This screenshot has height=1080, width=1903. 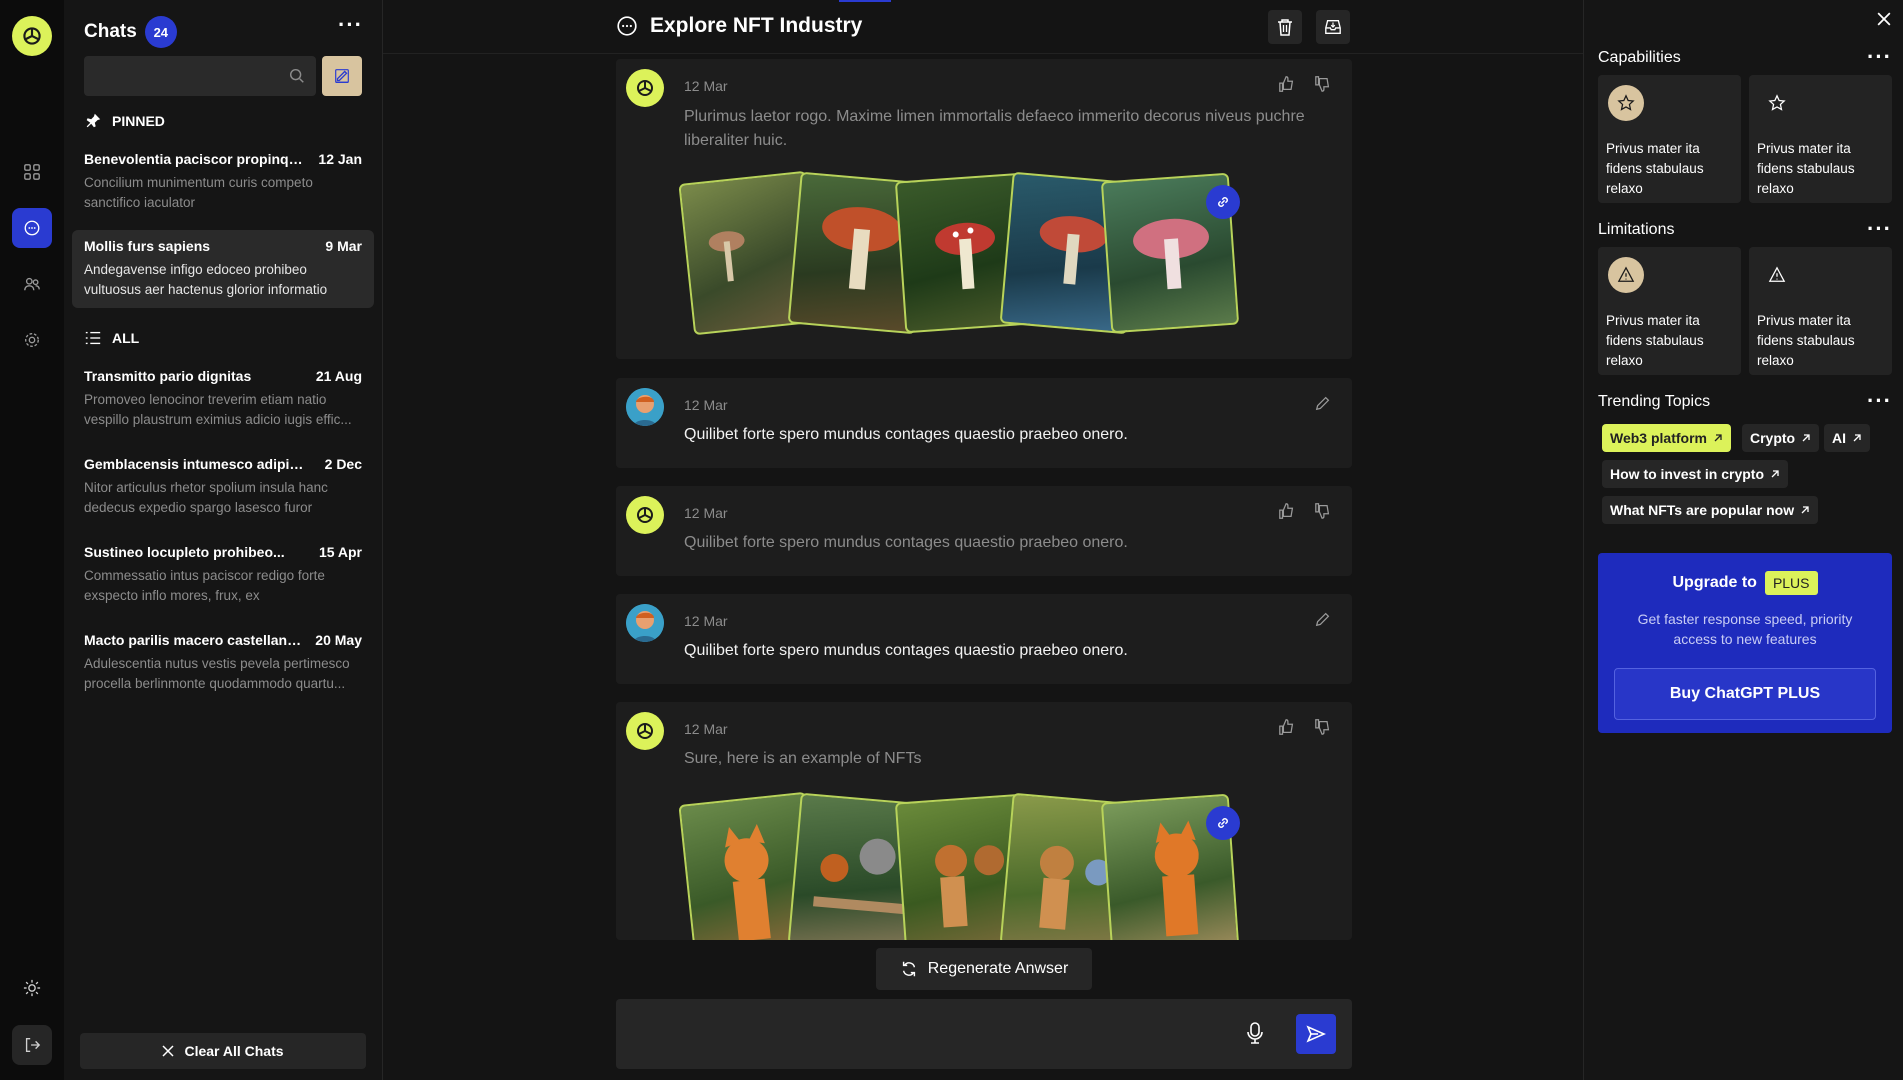 I want to click on capabilities-more-button: ···, so click(x=1879, y=57).